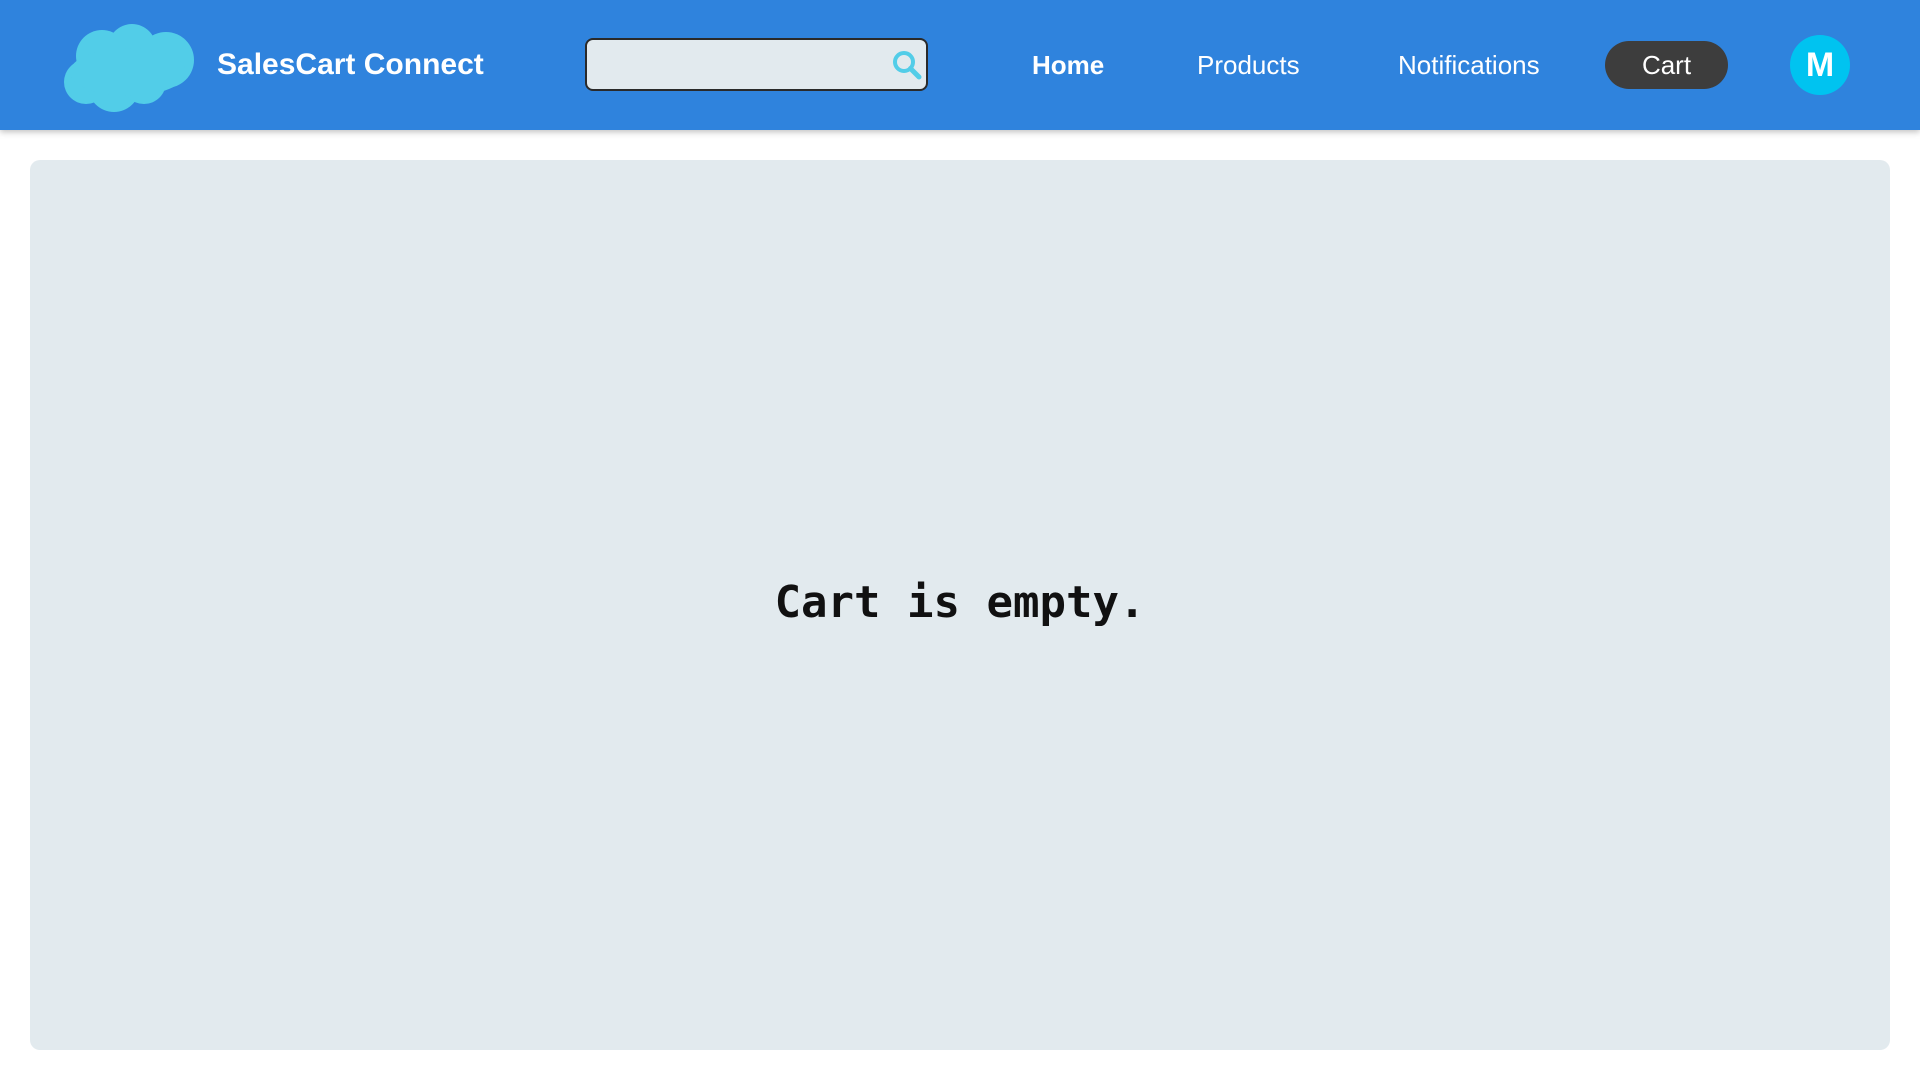 The image size is (1920, 1080). Describe the element at coordinates (960, 602) in the screenshot. I see `cart-empty-message: Cart is empty.` at that location.